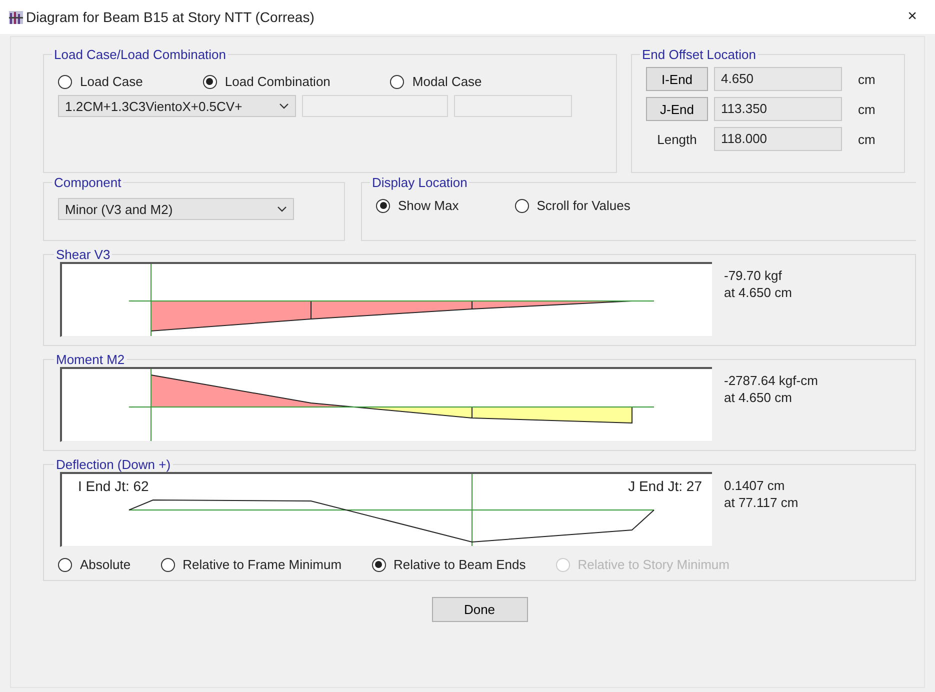 Image resolution: width=935 pixels, height=692 pixels. I want to click on group-title: Display Location, so click(419, 182).